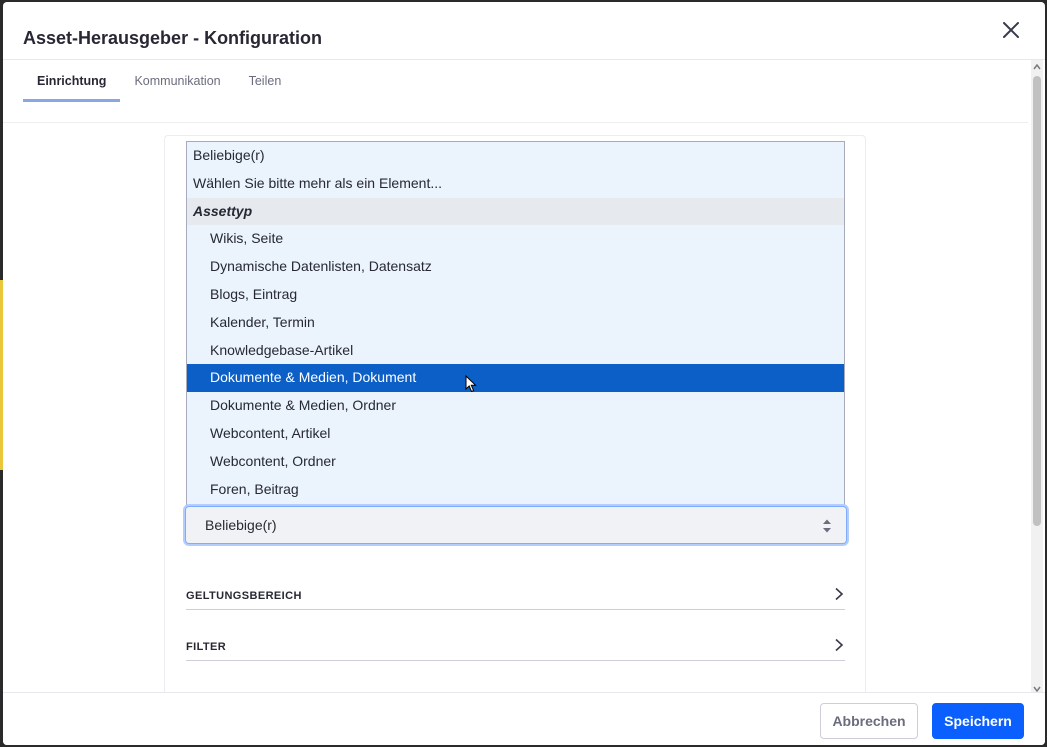 This screenshot has height=747, width=1047. I want to click on listbox-group-label: Assettyp, so click(515, 211).